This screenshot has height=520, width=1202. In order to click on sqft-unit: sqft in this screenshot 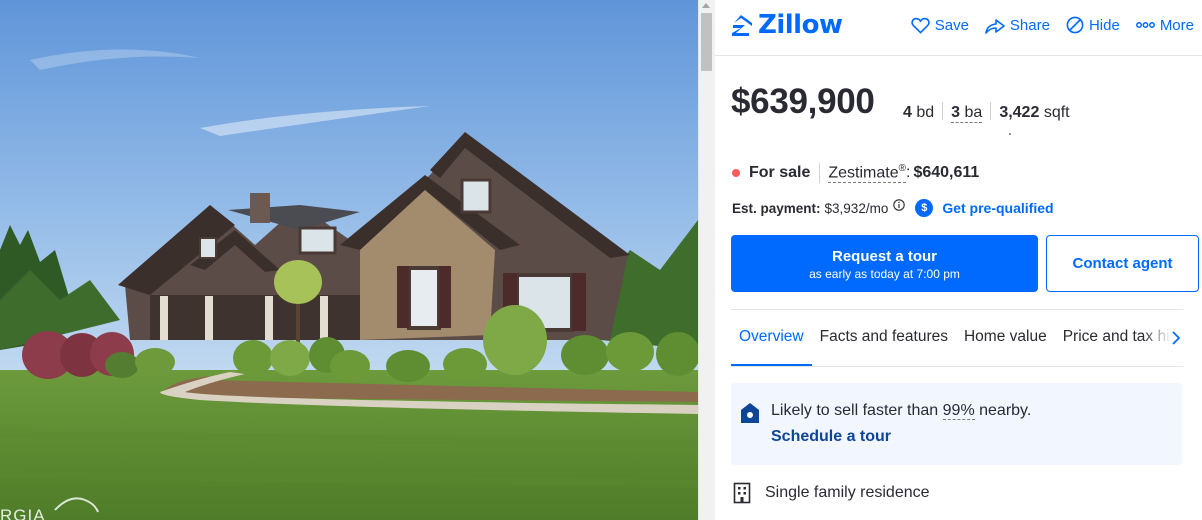, I will do `click(1056, 112)`.